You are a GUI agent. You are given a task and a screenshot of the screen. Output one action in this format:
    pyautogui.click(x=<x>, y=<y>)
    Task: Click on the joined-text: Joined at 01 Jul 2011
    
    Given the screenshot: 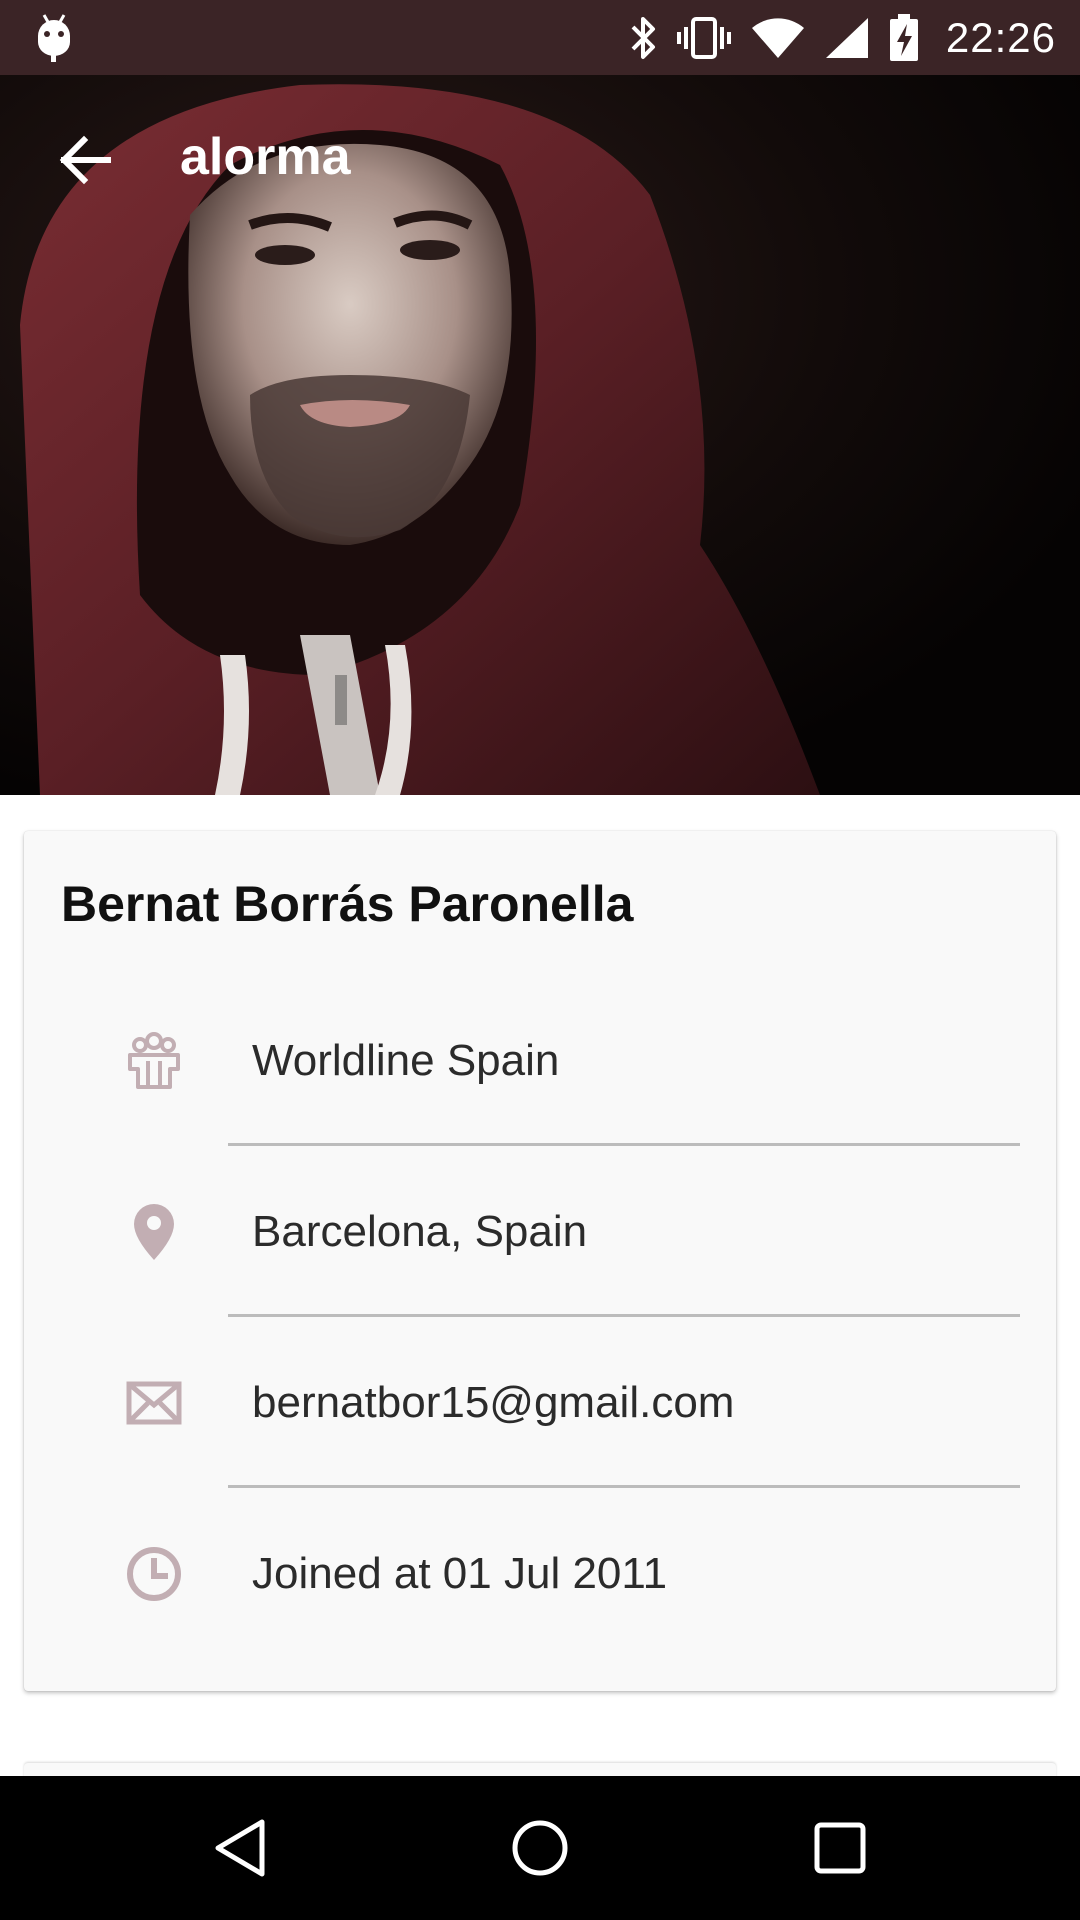 What is the action you would take?
    pyautogui.click(x=460, y=1573)
    